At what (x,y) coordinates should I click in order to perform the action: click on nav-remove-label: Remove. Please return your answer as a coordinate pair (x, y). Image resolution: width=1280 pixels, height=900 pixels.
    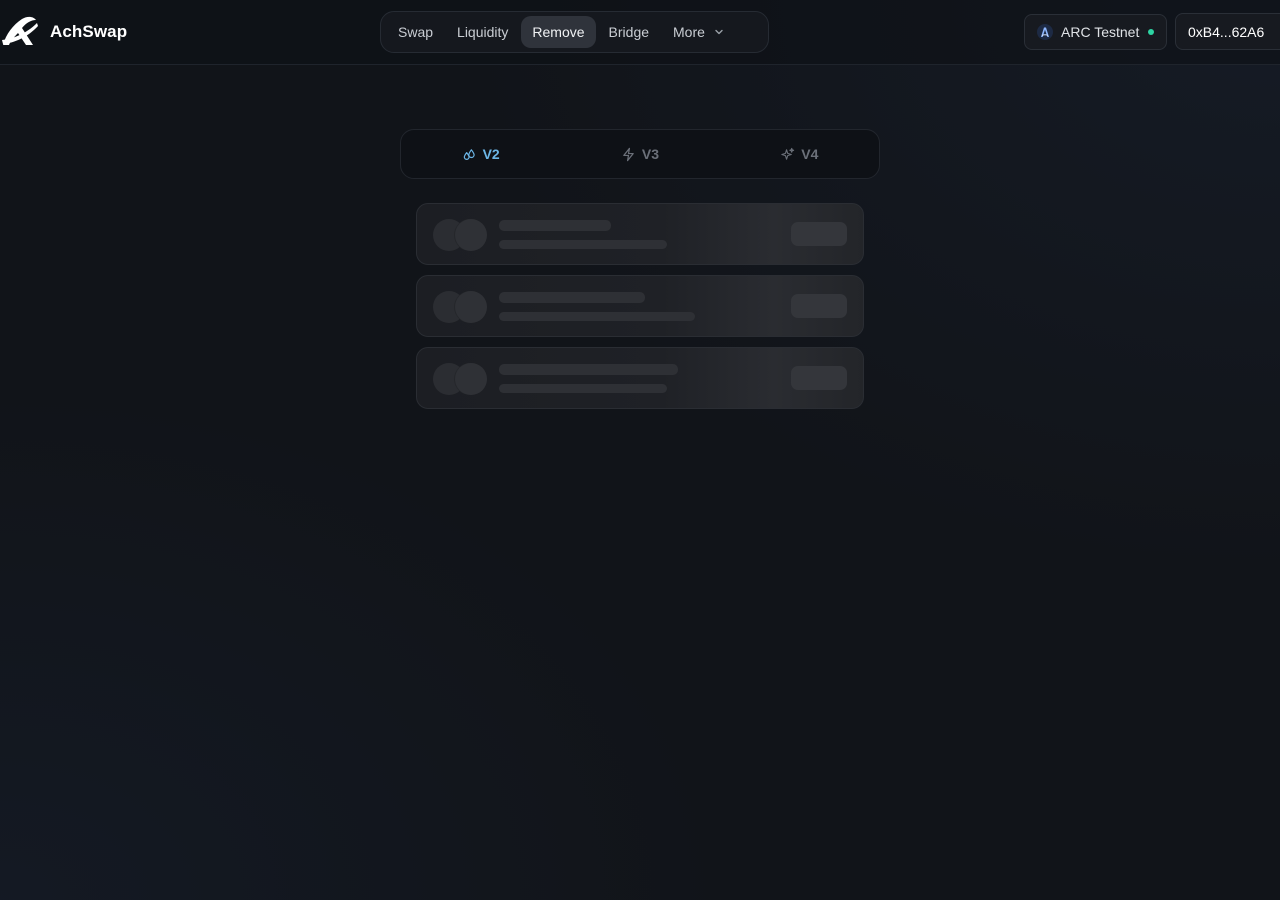
    Looking at the image, I should click on (558, 32).